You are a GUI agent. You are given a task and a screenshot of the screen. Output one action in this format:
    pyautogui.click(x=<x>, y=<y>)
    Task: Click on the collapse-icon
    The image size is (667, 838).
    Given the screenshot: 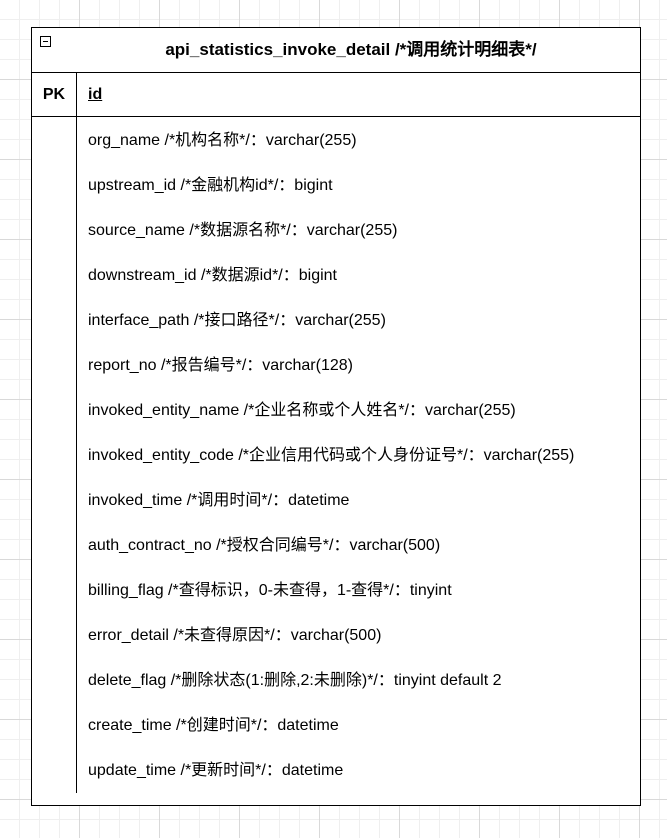 What is the action you would take?
    pyautogui.click(x=45, y=41)
    